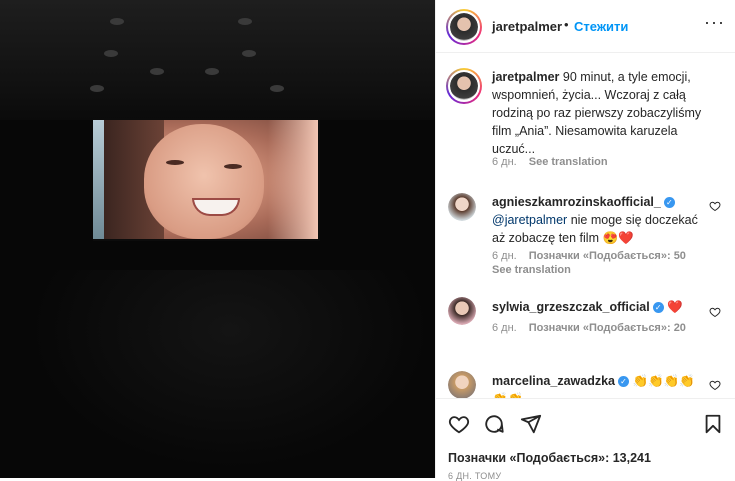 The width and height of the screenshot is (735, 481). Describe the element at coordinates (494, 424) in the screenshot. I see `comment-icon` at that location.